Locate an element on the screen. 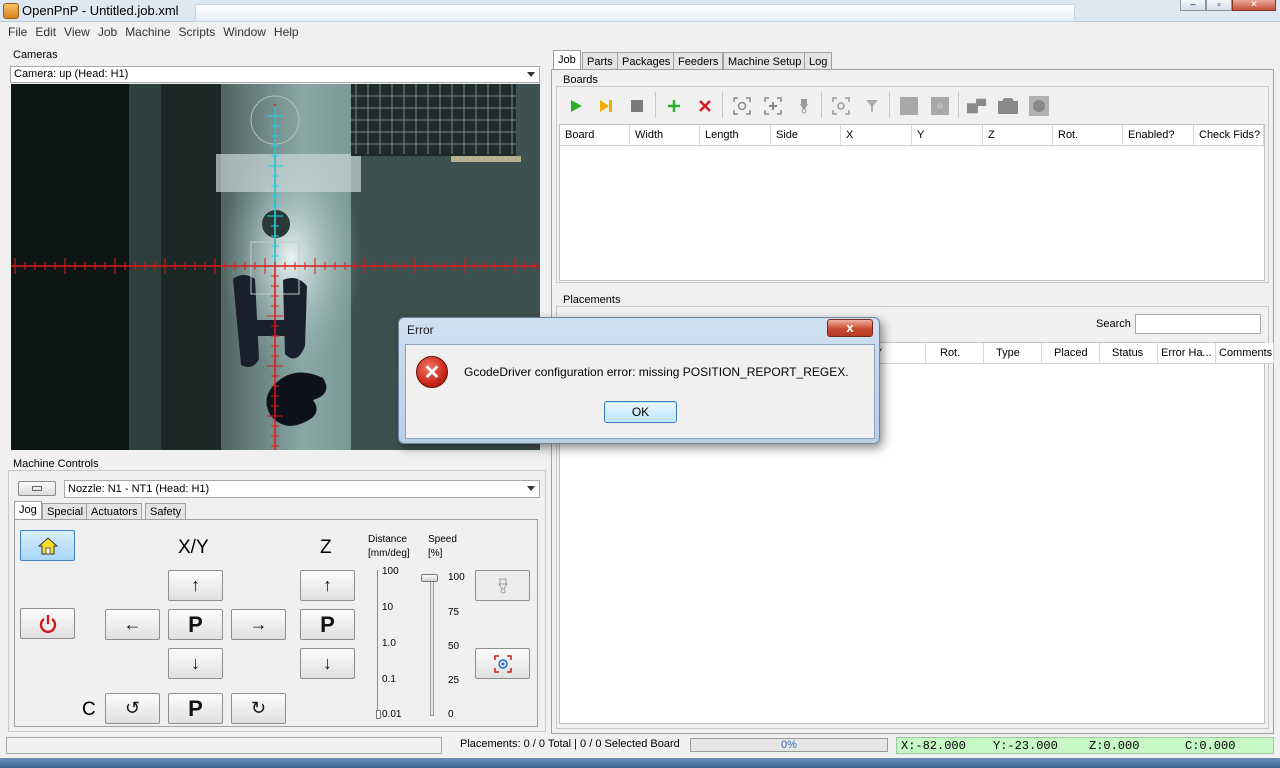 The width and height of the screenshot is (1280, 768). tab-jog: Jog is located at coordinates (28, 511).